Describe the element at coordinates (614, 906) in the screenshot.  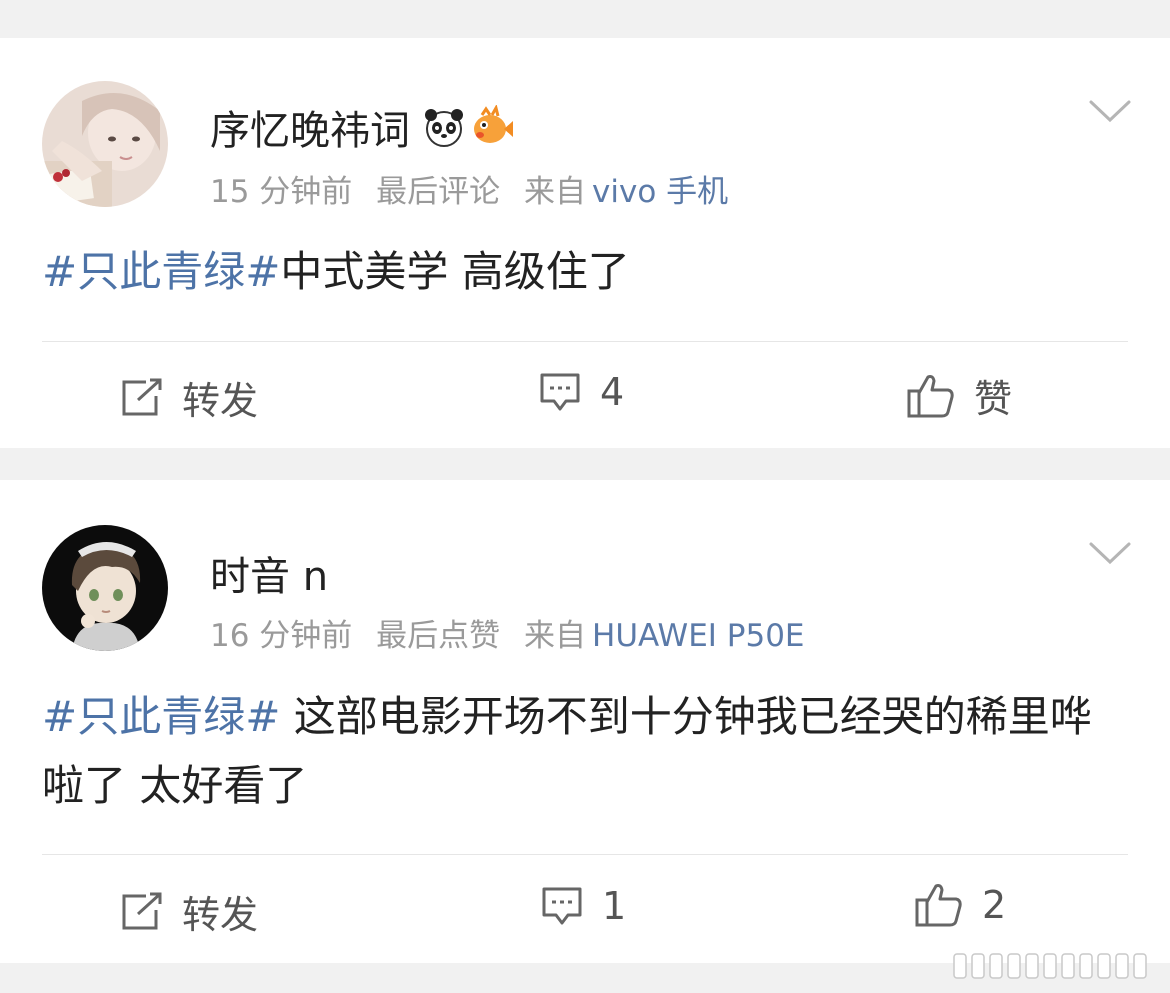
I see `comment-count: 1` at that location.